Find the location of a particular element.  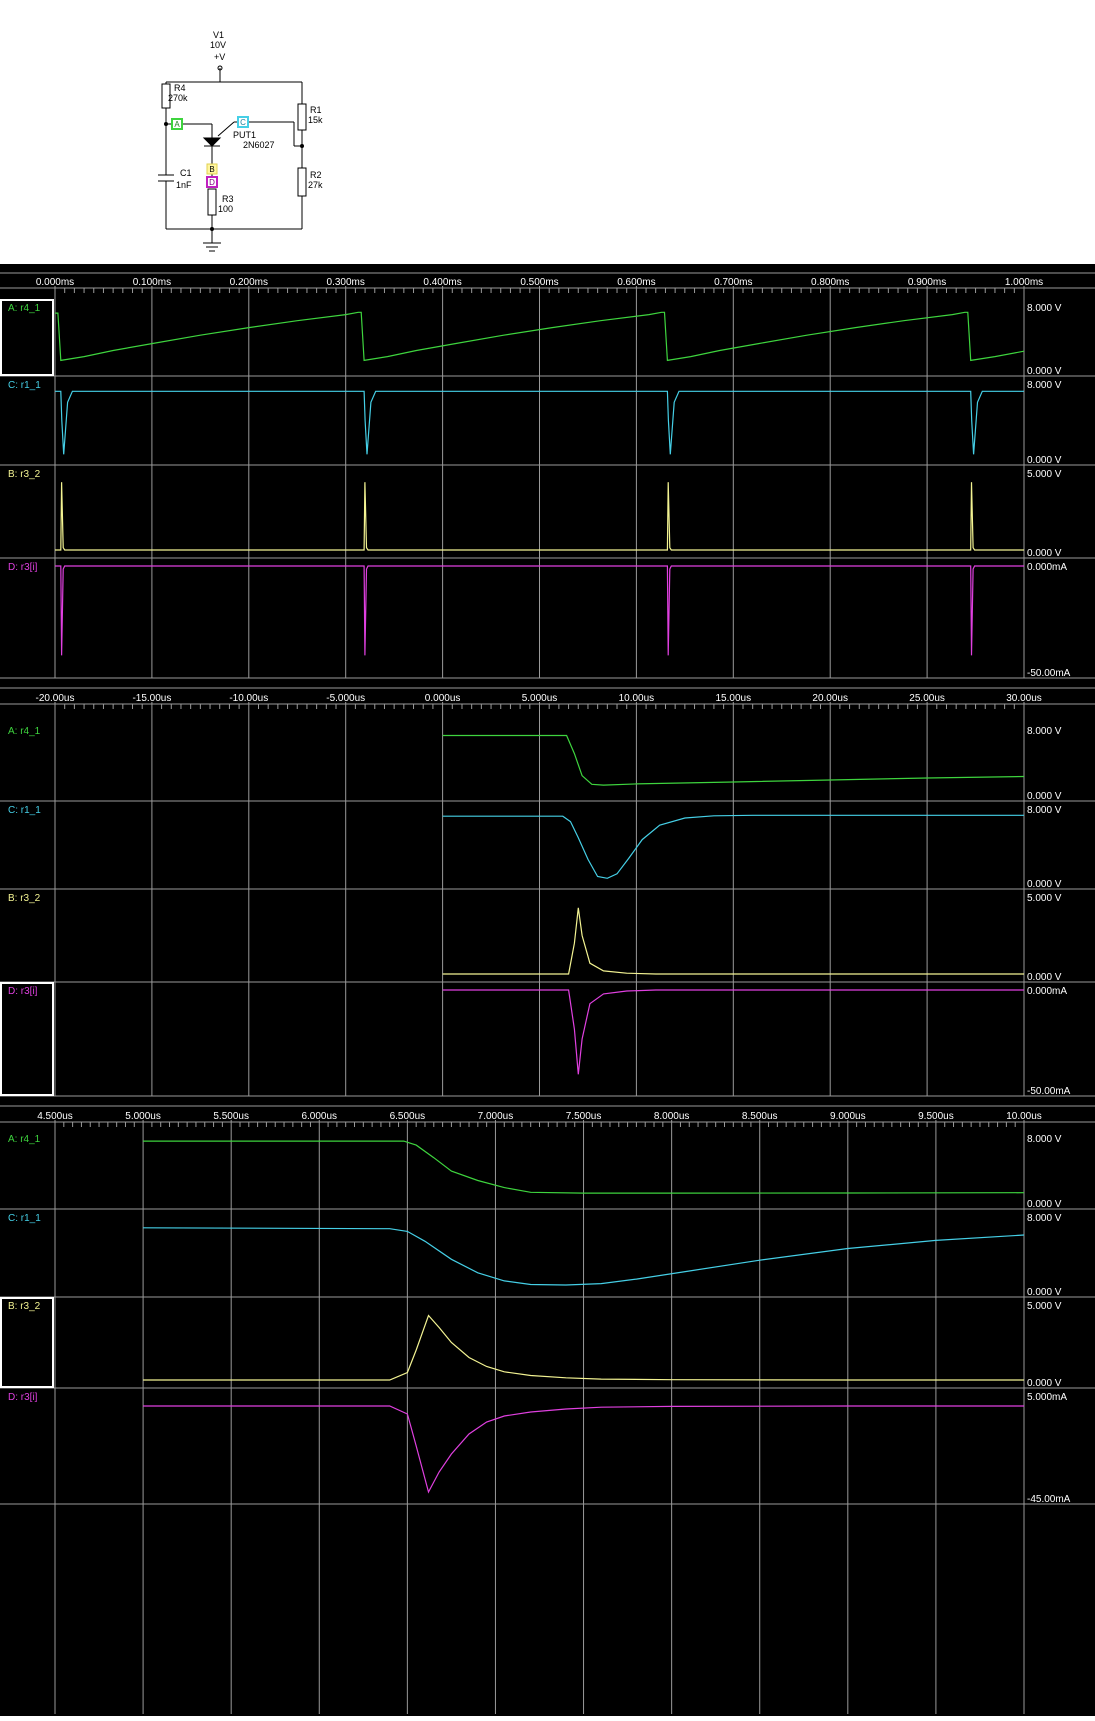

x-tick-label: 7.000us is located at coordinates (496, 1116).